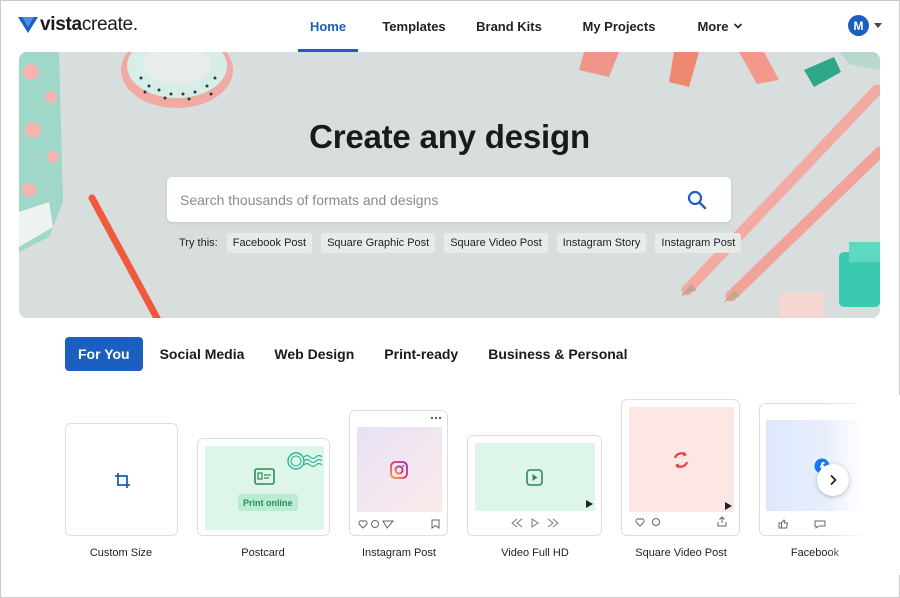  Describe the element at coordinates (28, 25) in the screenshot. I see `logo-mark-icon` at that location.